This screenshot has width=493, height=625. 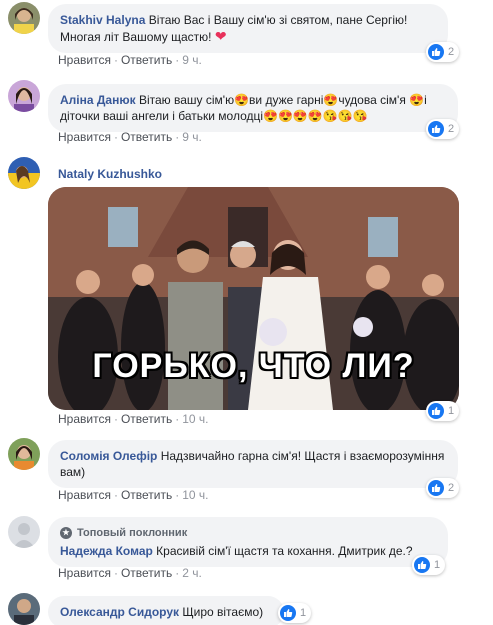 What do you see at coordinates (248, 533) in the screenshot?
I see `top-fan-badge: ★ Топовый поклонник` at bounding box center [248, 533].